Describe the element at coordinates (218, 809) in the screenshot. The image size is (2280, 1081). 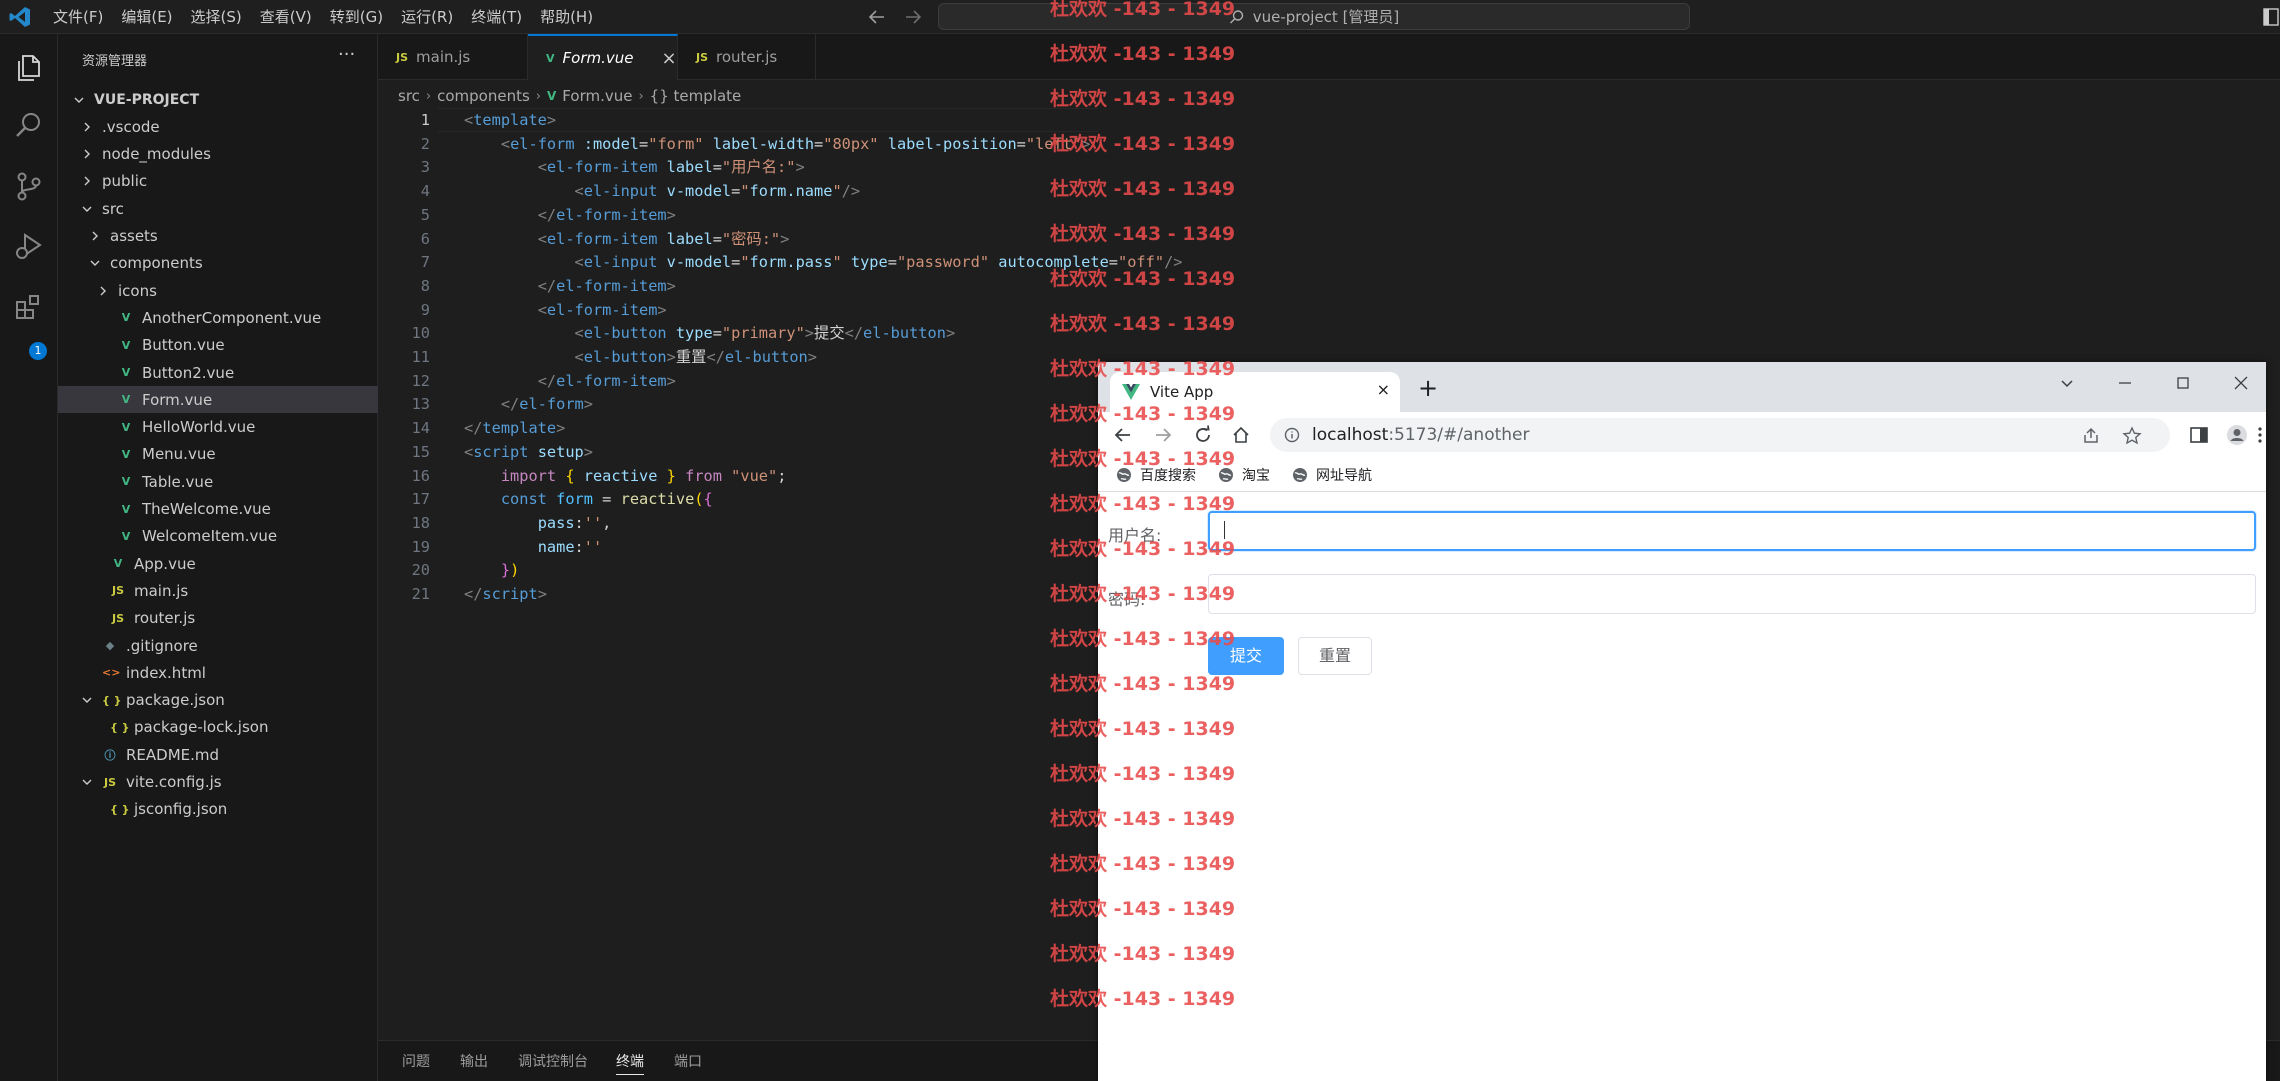
I see `tree-item: { } jsconfig.json` at that location.